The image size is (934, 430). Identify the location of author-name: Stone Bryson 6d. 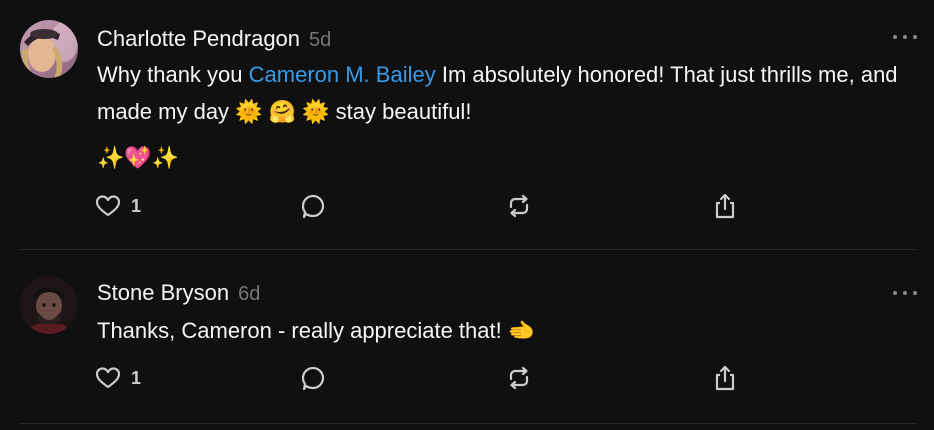
(178, 293).